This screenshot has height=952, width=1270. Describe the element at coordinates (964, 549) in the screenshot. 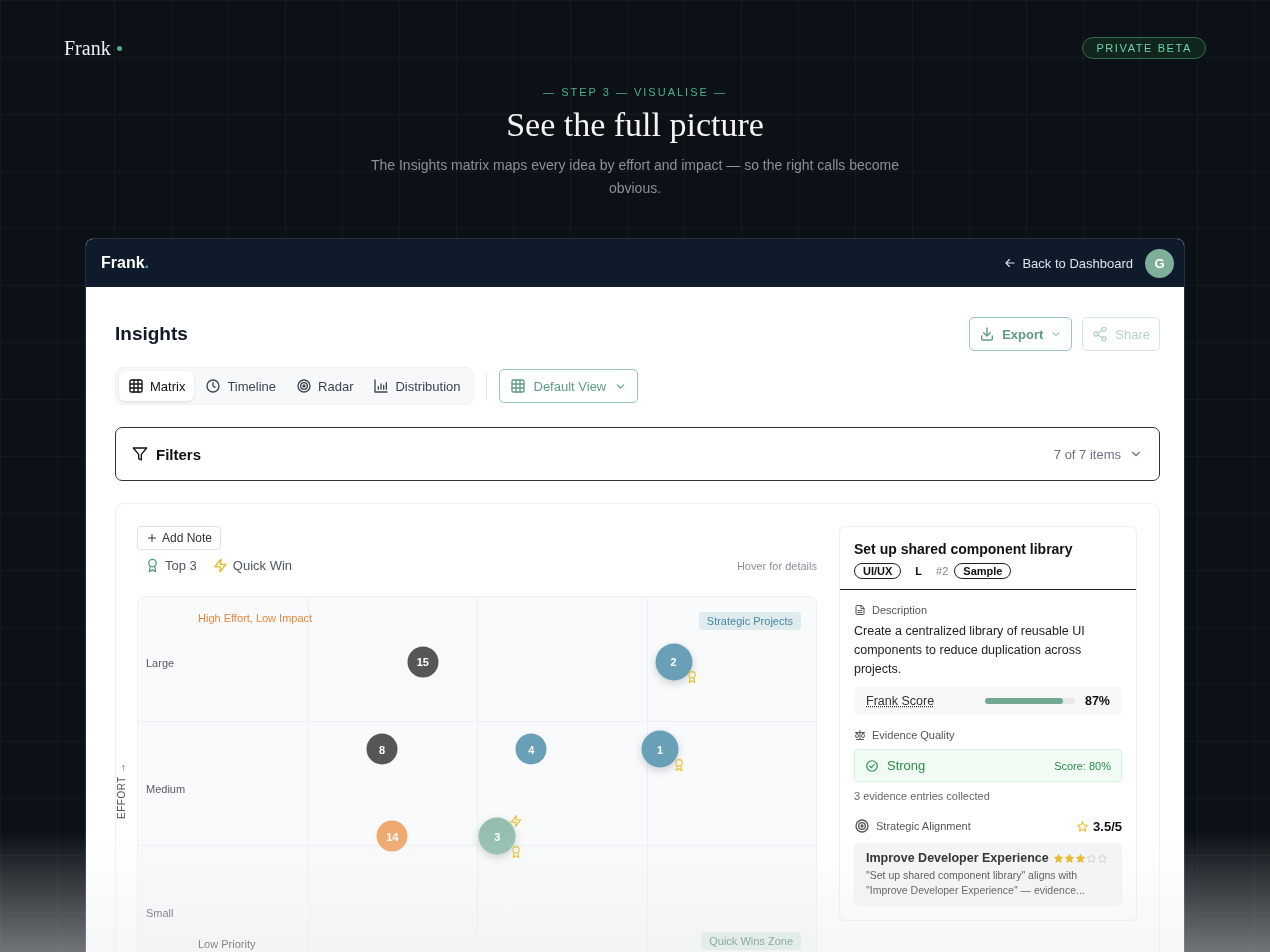

I see `idea-title: Set up shared component library` at that location.